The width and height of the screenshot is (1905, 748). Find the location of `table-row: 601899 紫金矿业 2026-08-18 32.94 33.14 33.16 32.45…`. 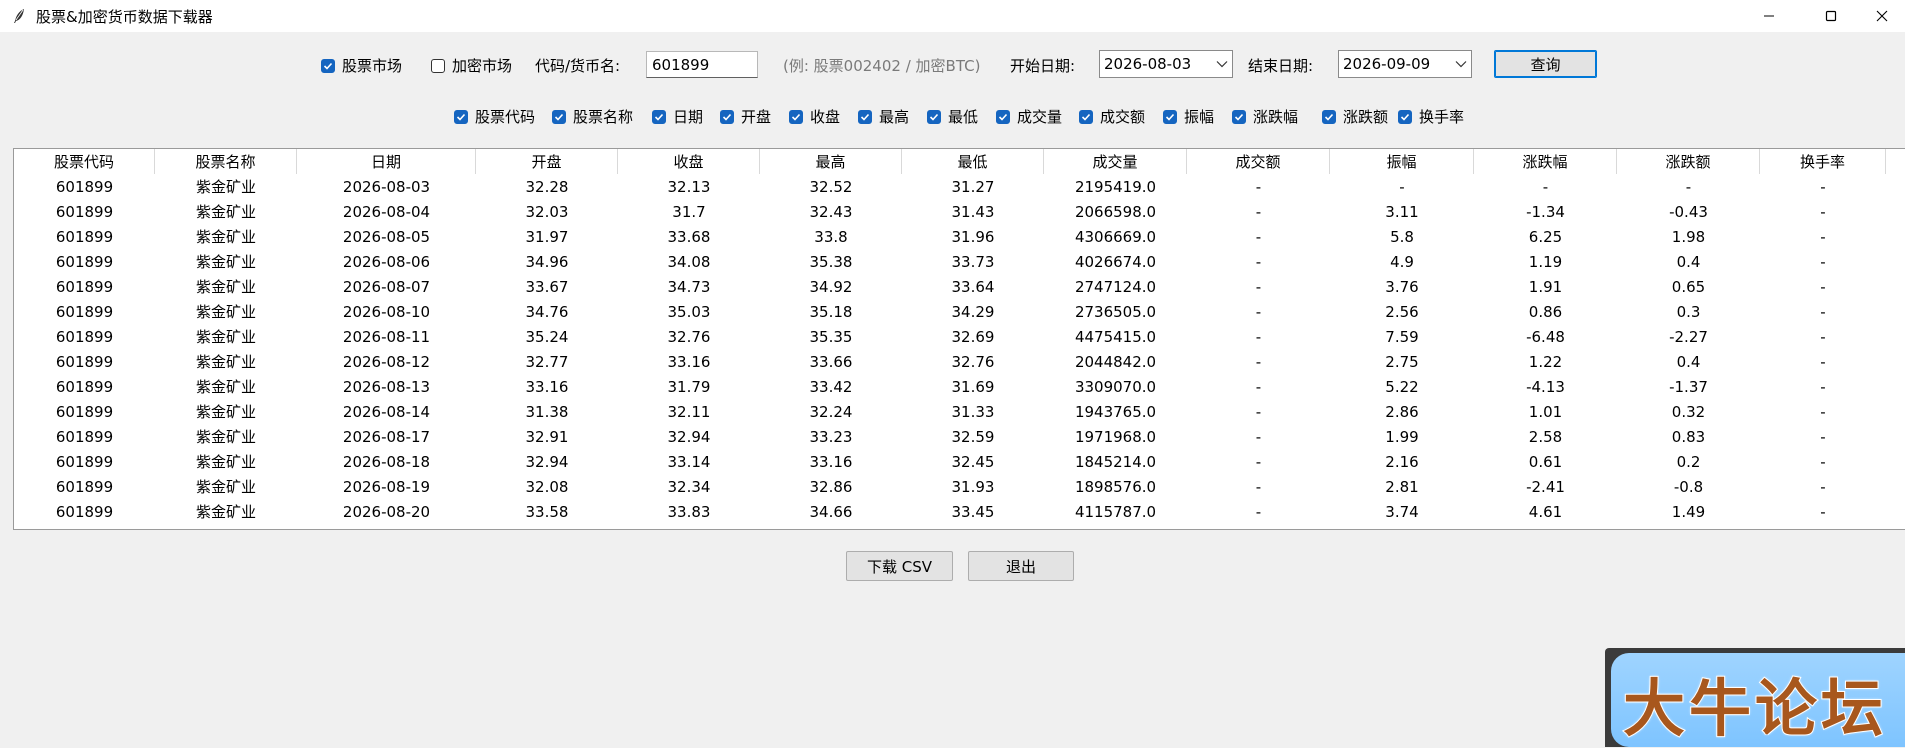

table-row: 601899 紫金矿业 2026-08-18 32.94 33.14 33.16 32.45… is located at coordinates (959, 461).